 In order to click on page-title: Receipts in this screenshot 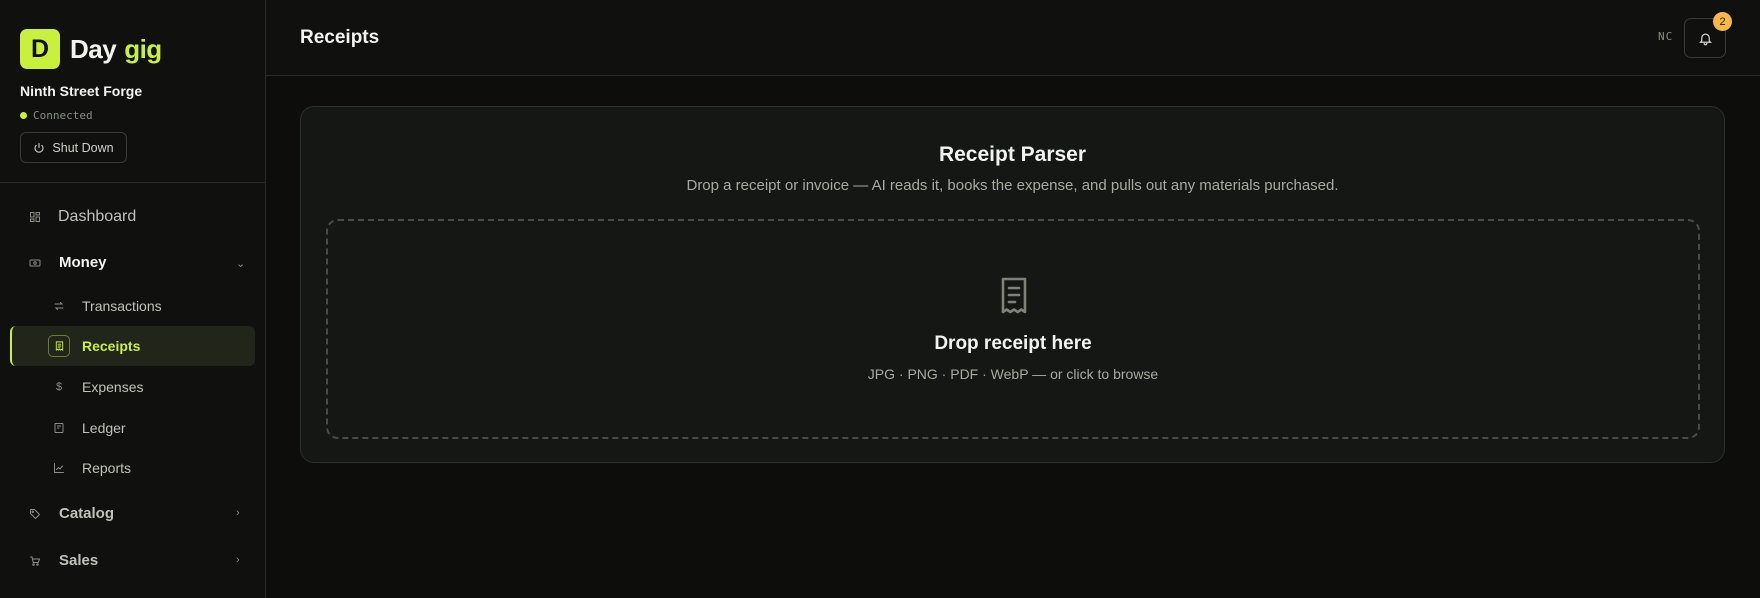, I will do `click(340, 37)`.